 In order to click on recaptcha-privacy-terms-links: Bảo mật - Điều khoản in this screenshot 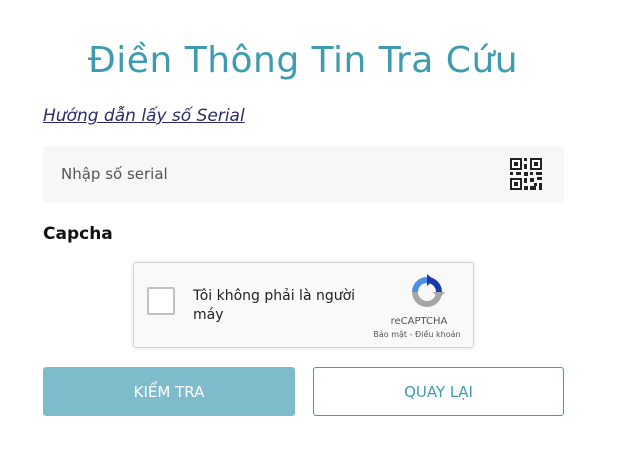, I will do `click(417, 334)`.